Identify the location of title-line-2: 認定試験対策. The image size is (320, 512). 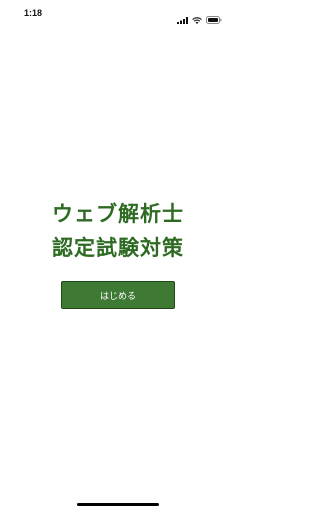
(118, 248).